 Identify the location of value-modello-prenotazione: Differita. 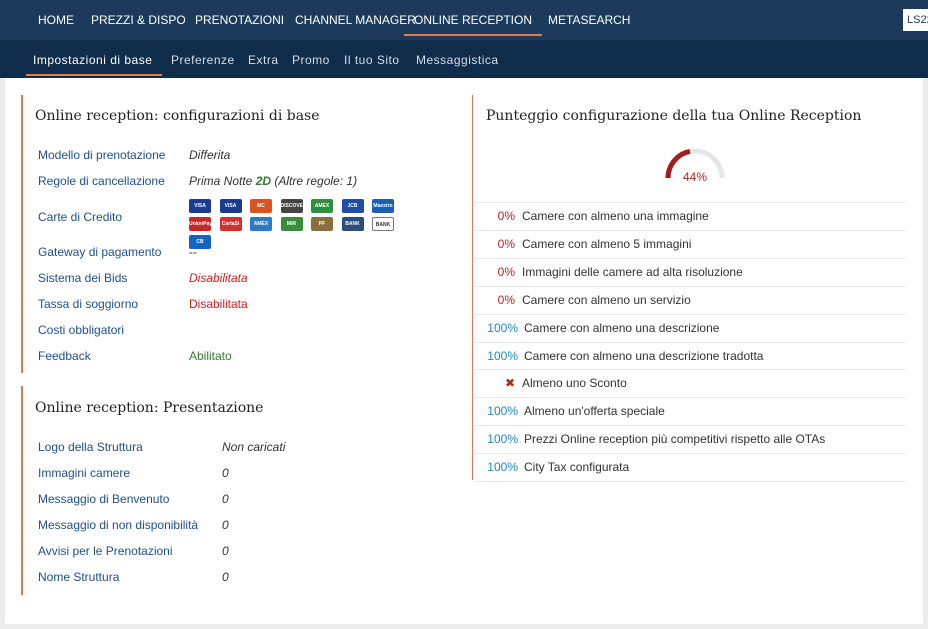
(210, 155).